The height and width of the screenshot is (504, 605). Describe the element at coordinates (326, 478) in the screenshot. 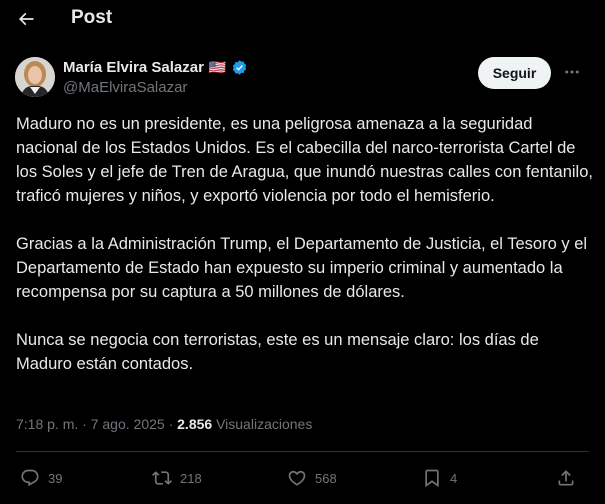

I see `like-count: 568` at that location.